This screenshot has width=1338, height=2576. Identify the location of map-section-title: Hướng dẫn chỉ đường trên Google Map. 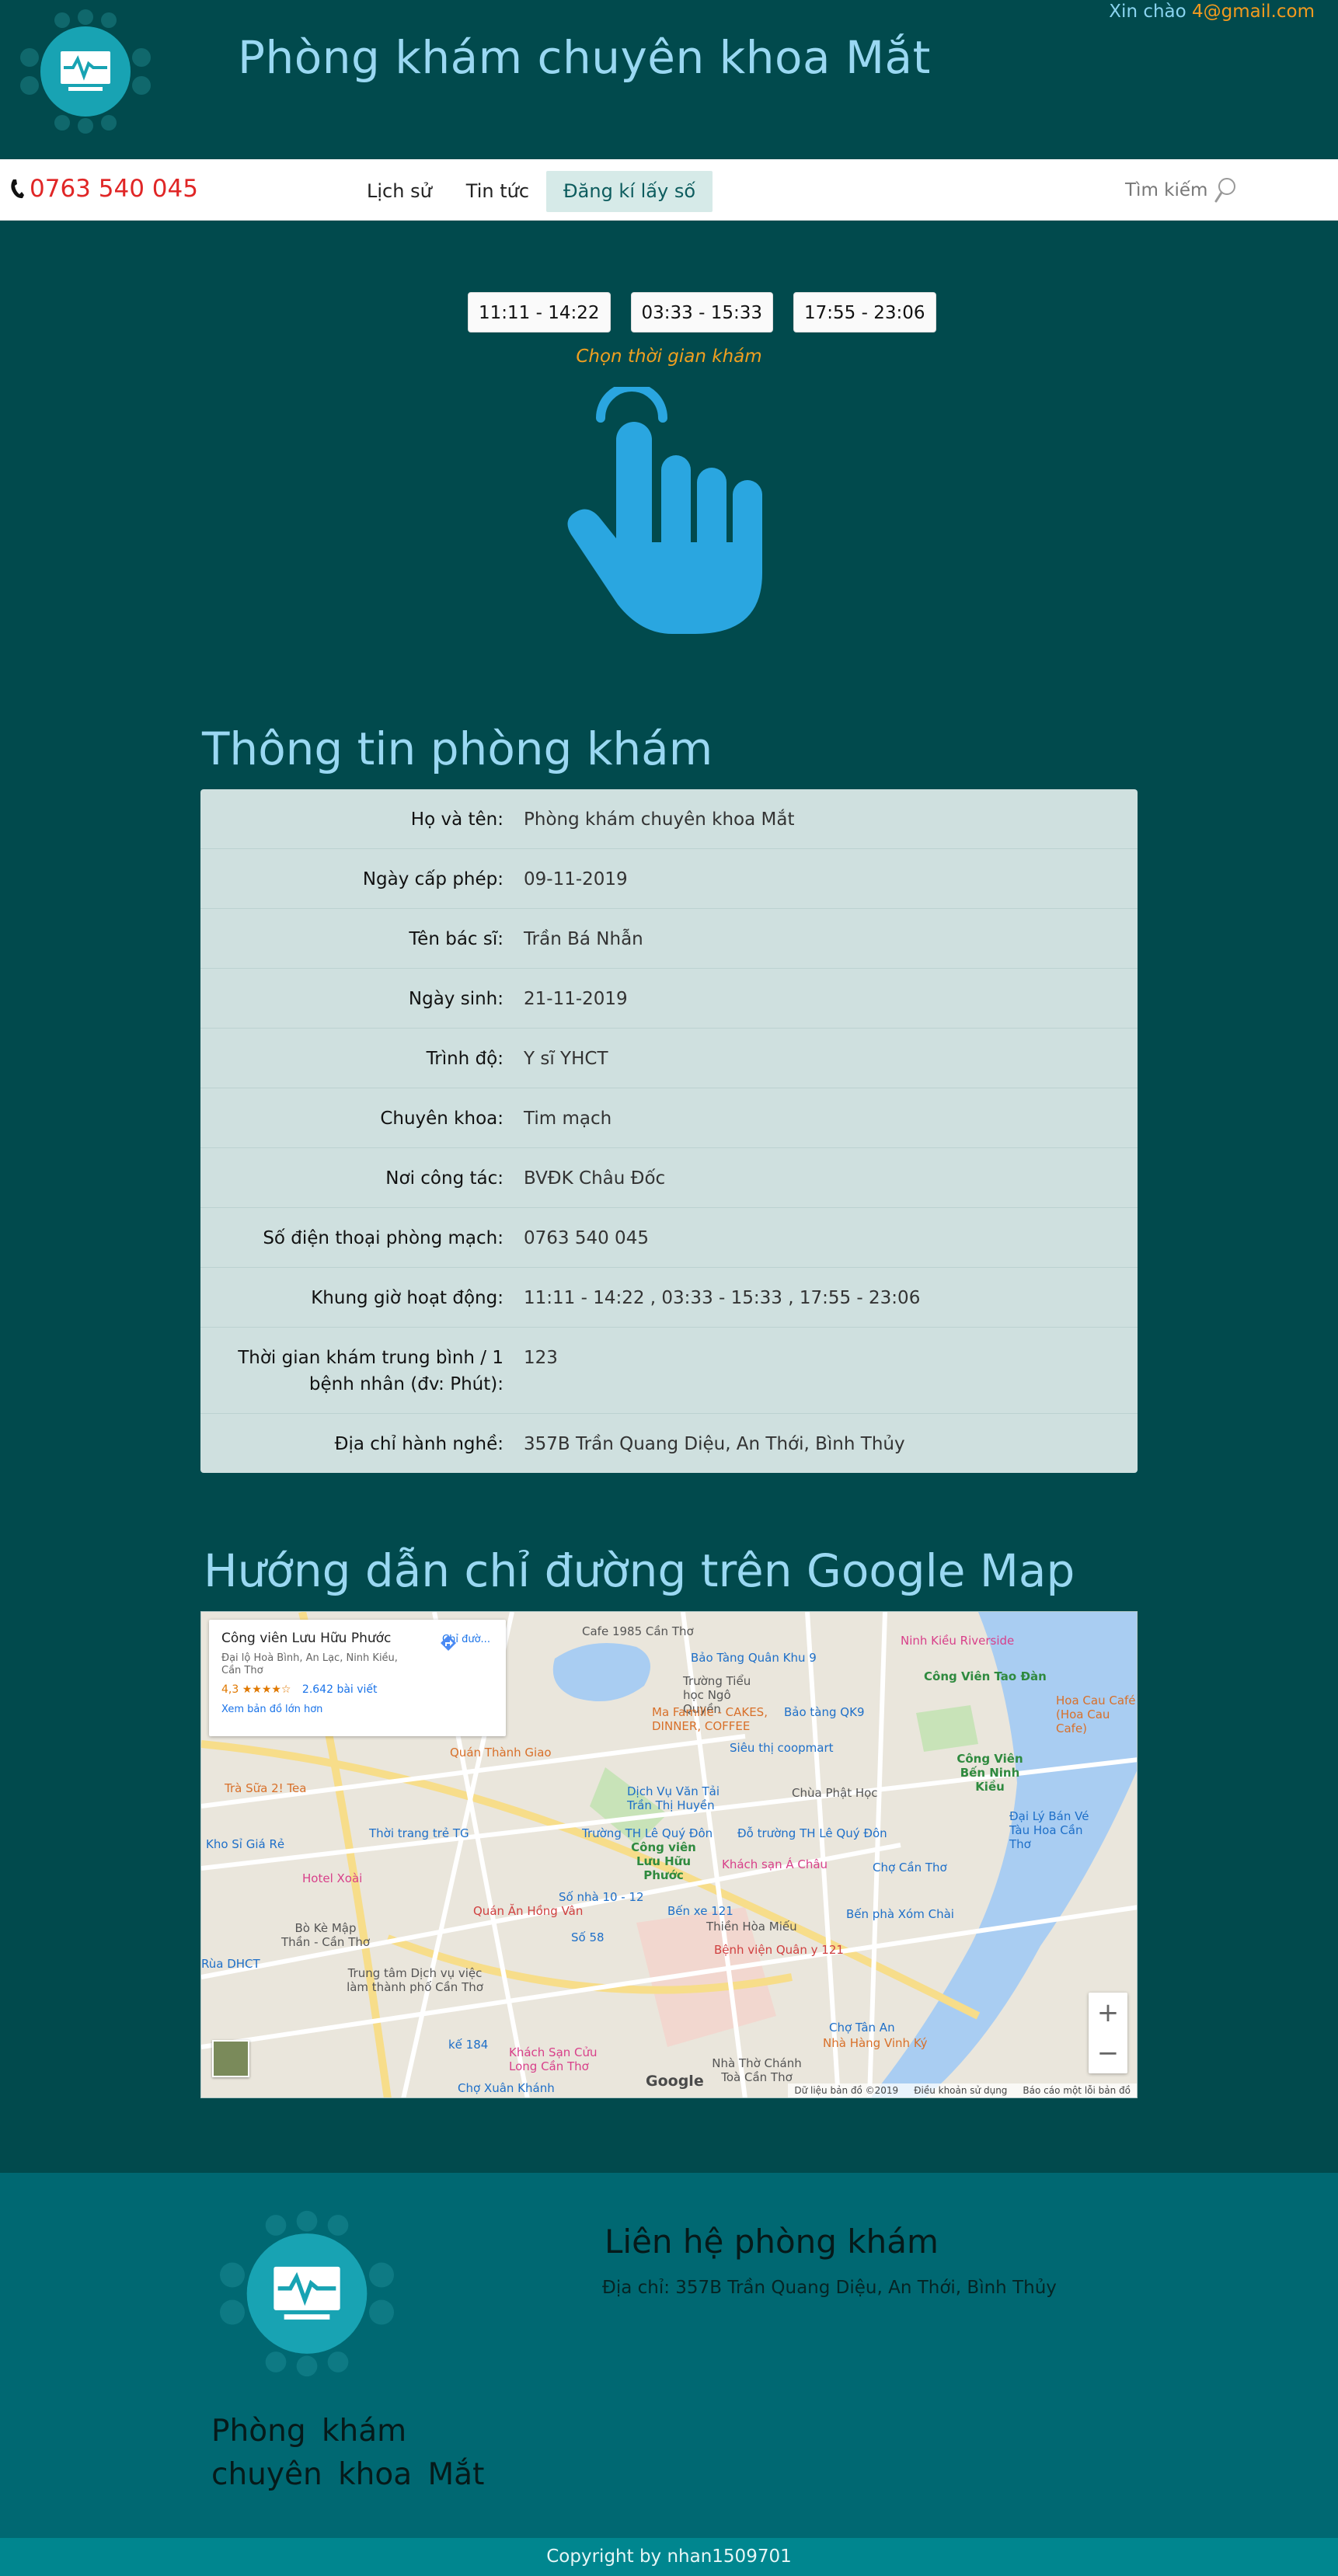
(639, 1570).